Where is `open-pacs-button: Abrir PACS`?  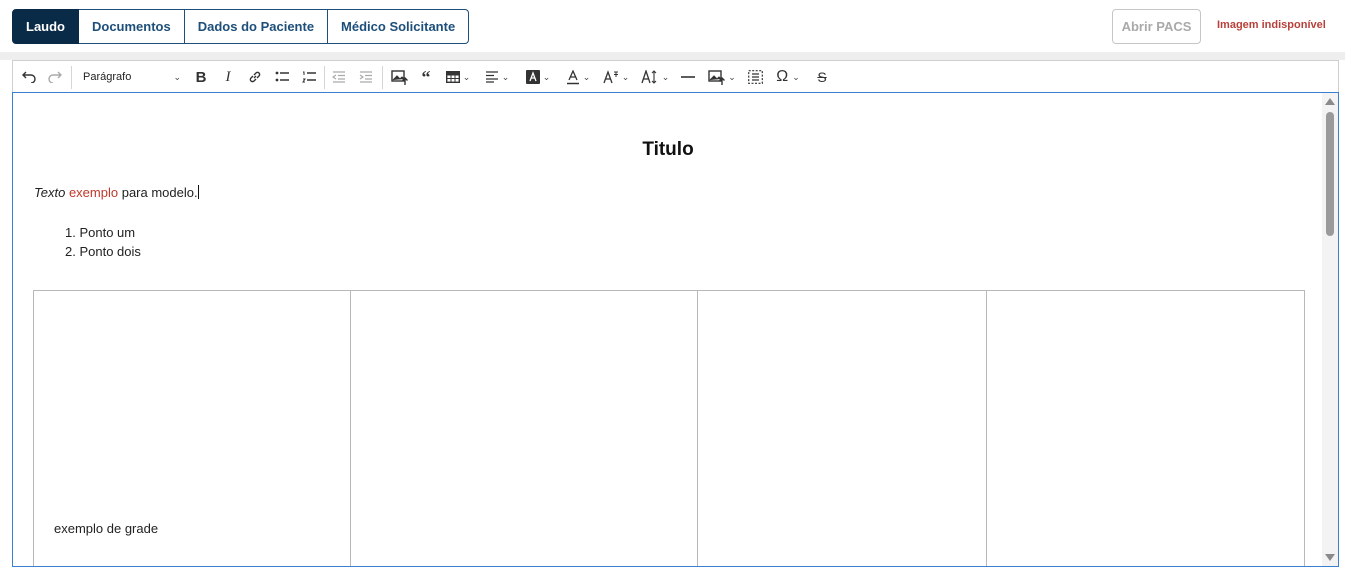
open-pacs-button: Abrir PACS is located at coordinates (1156, 26).